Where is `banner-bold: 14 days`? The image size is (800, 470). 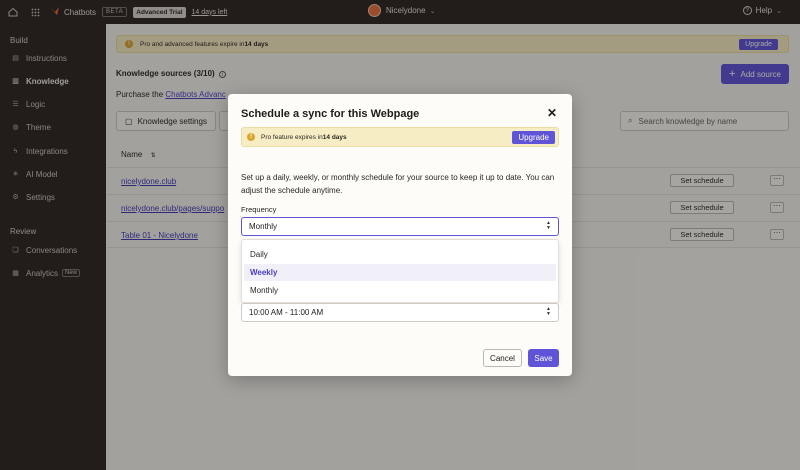 banner-bold: 14 days is located at coordinates (334, 137).